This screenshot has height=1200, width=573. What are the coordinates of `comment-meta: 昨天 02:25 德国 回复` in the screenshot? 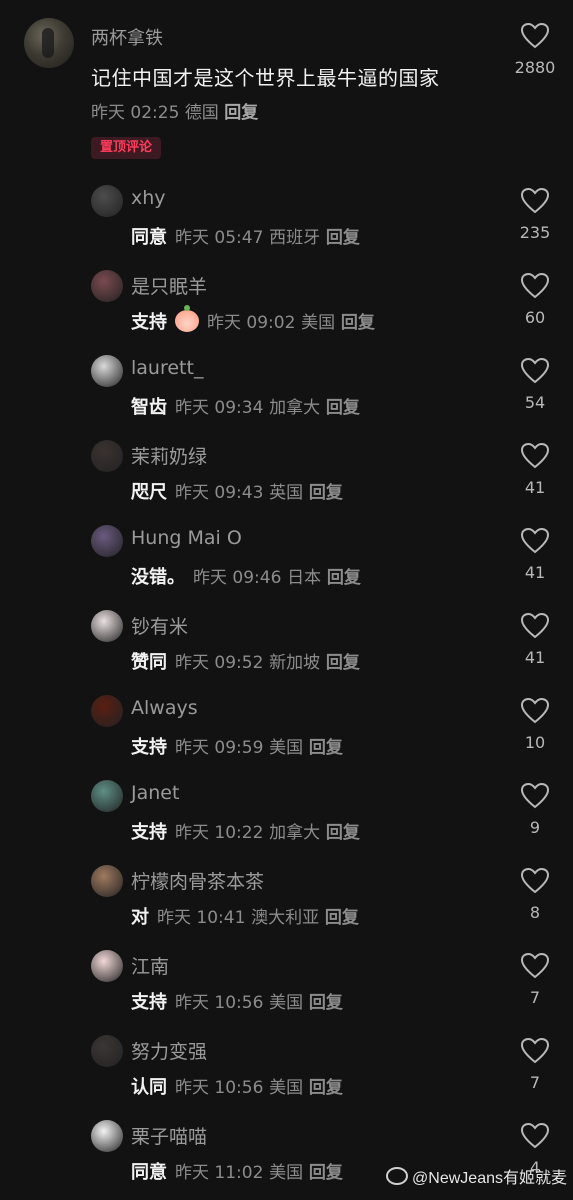 It's located at (174, 110).